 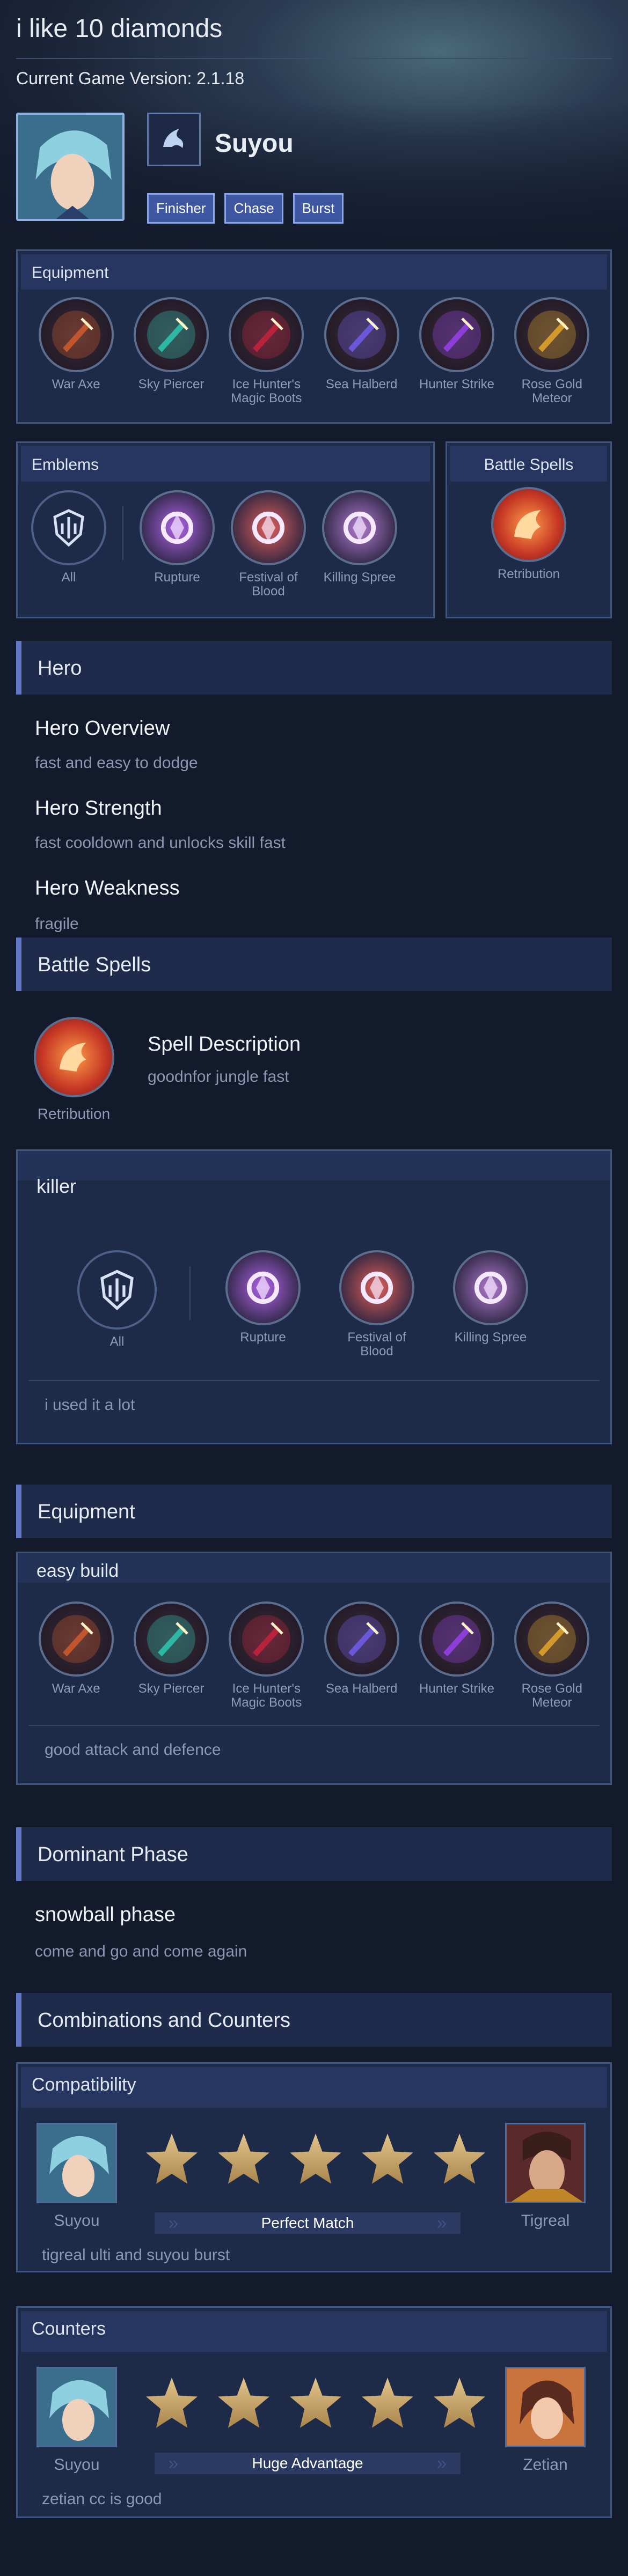 I want to click on counter-left-hero: Suyou, so click(x=76, y=2420).